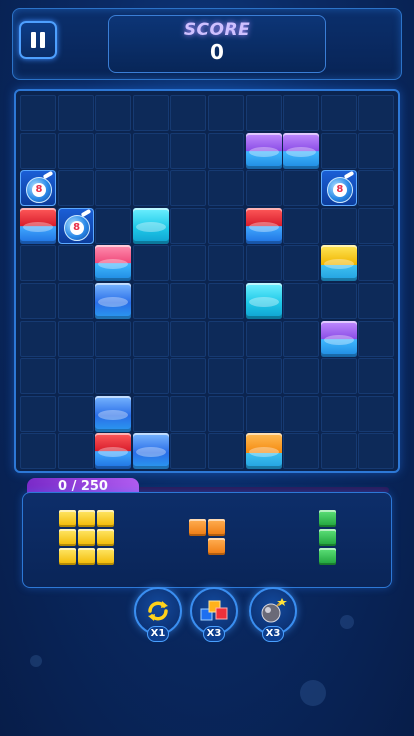 The width and height of the screenshot is (414, 736). Describe the element at coordinates (214, 610) in the screenshot. I see `blocks-icon` at that location.